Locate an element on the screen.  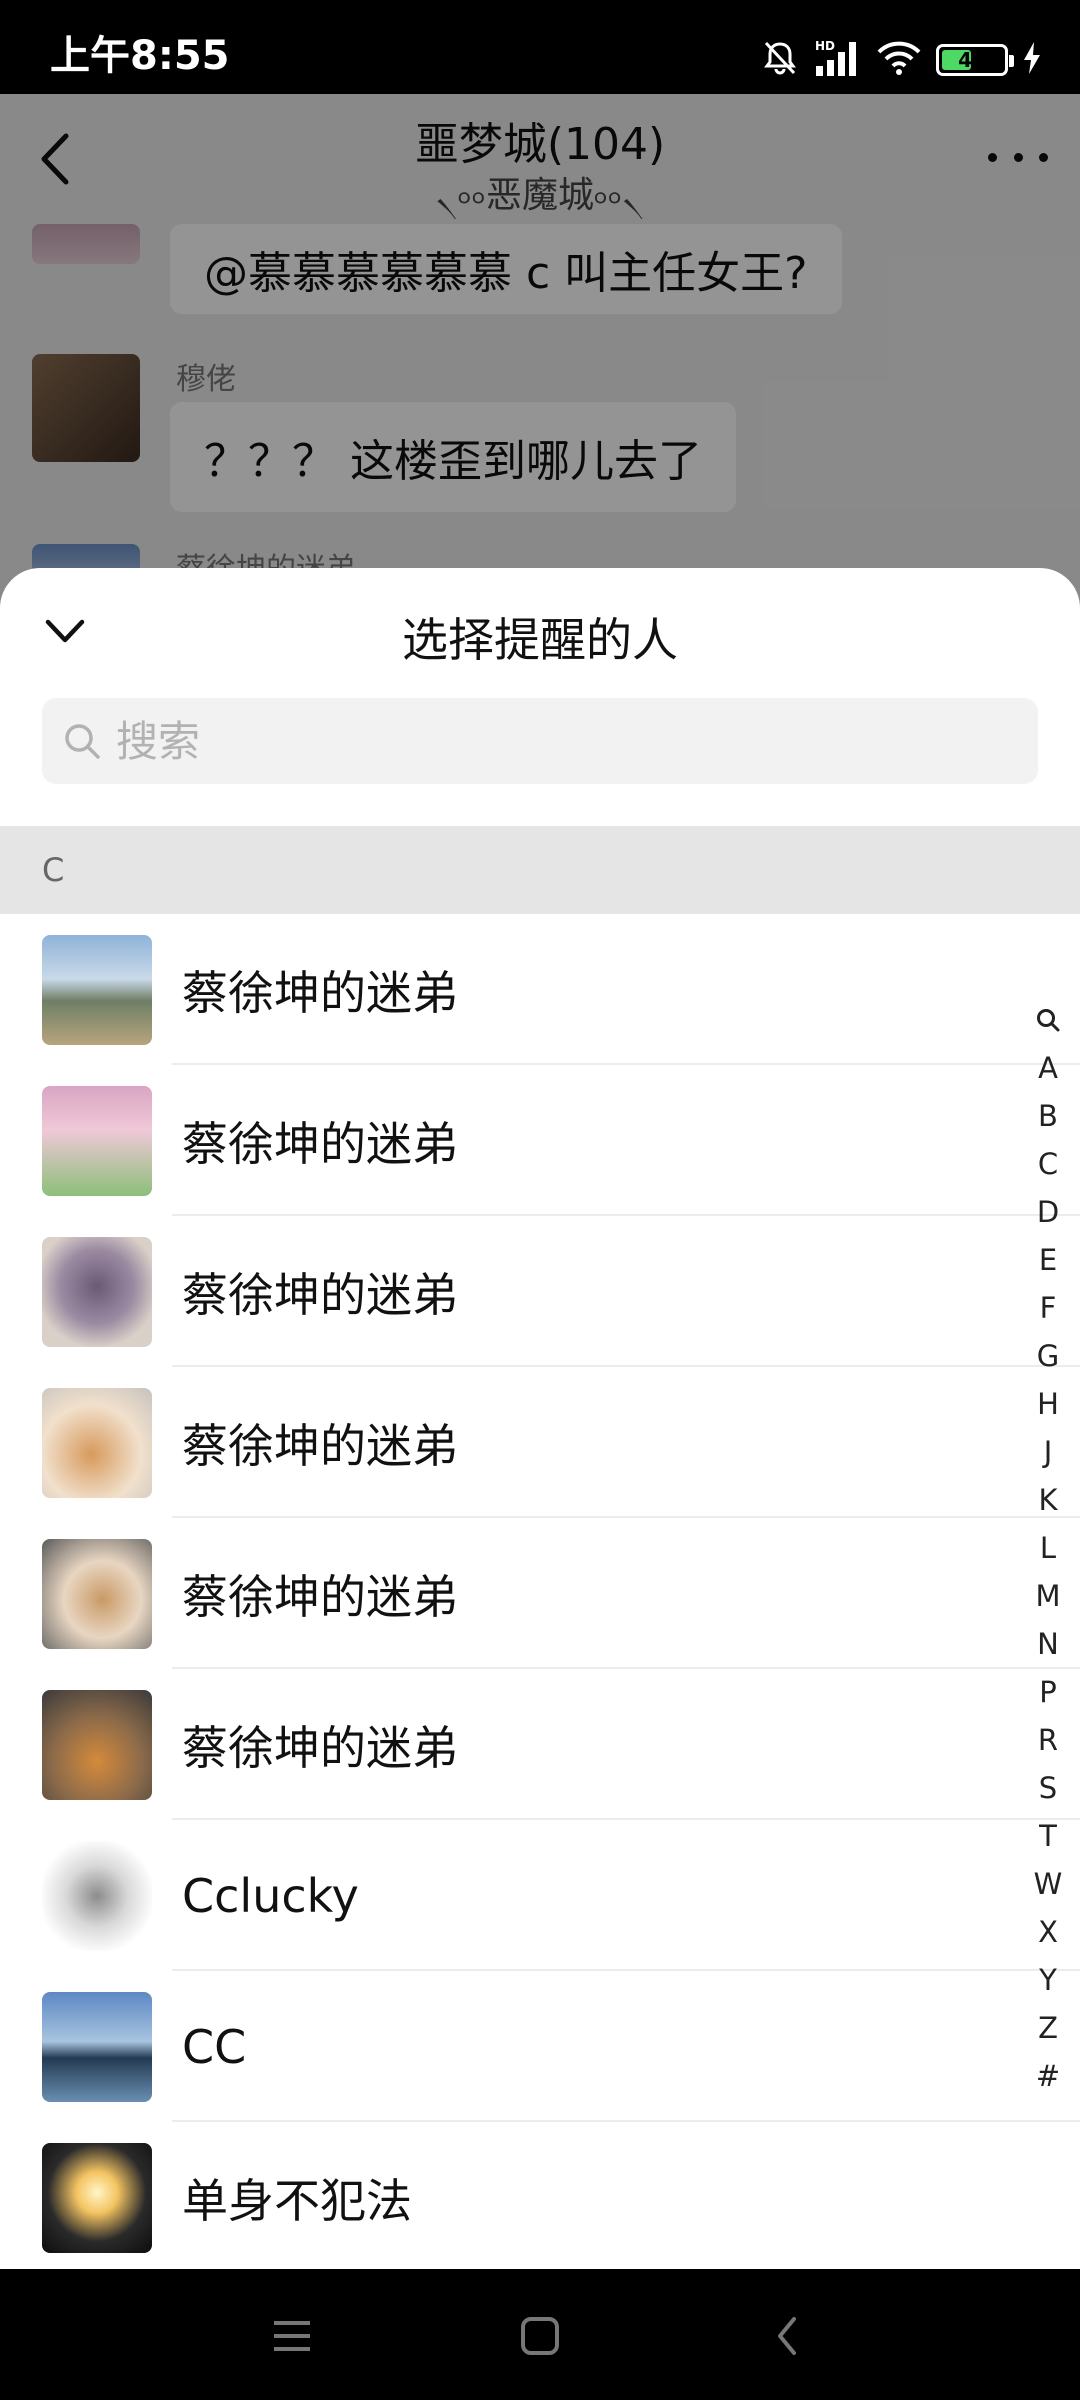
alphabet-index: A B C D E F G H J K L M N P R S T W X Y Z # is located at coordinates (1048, 1548).